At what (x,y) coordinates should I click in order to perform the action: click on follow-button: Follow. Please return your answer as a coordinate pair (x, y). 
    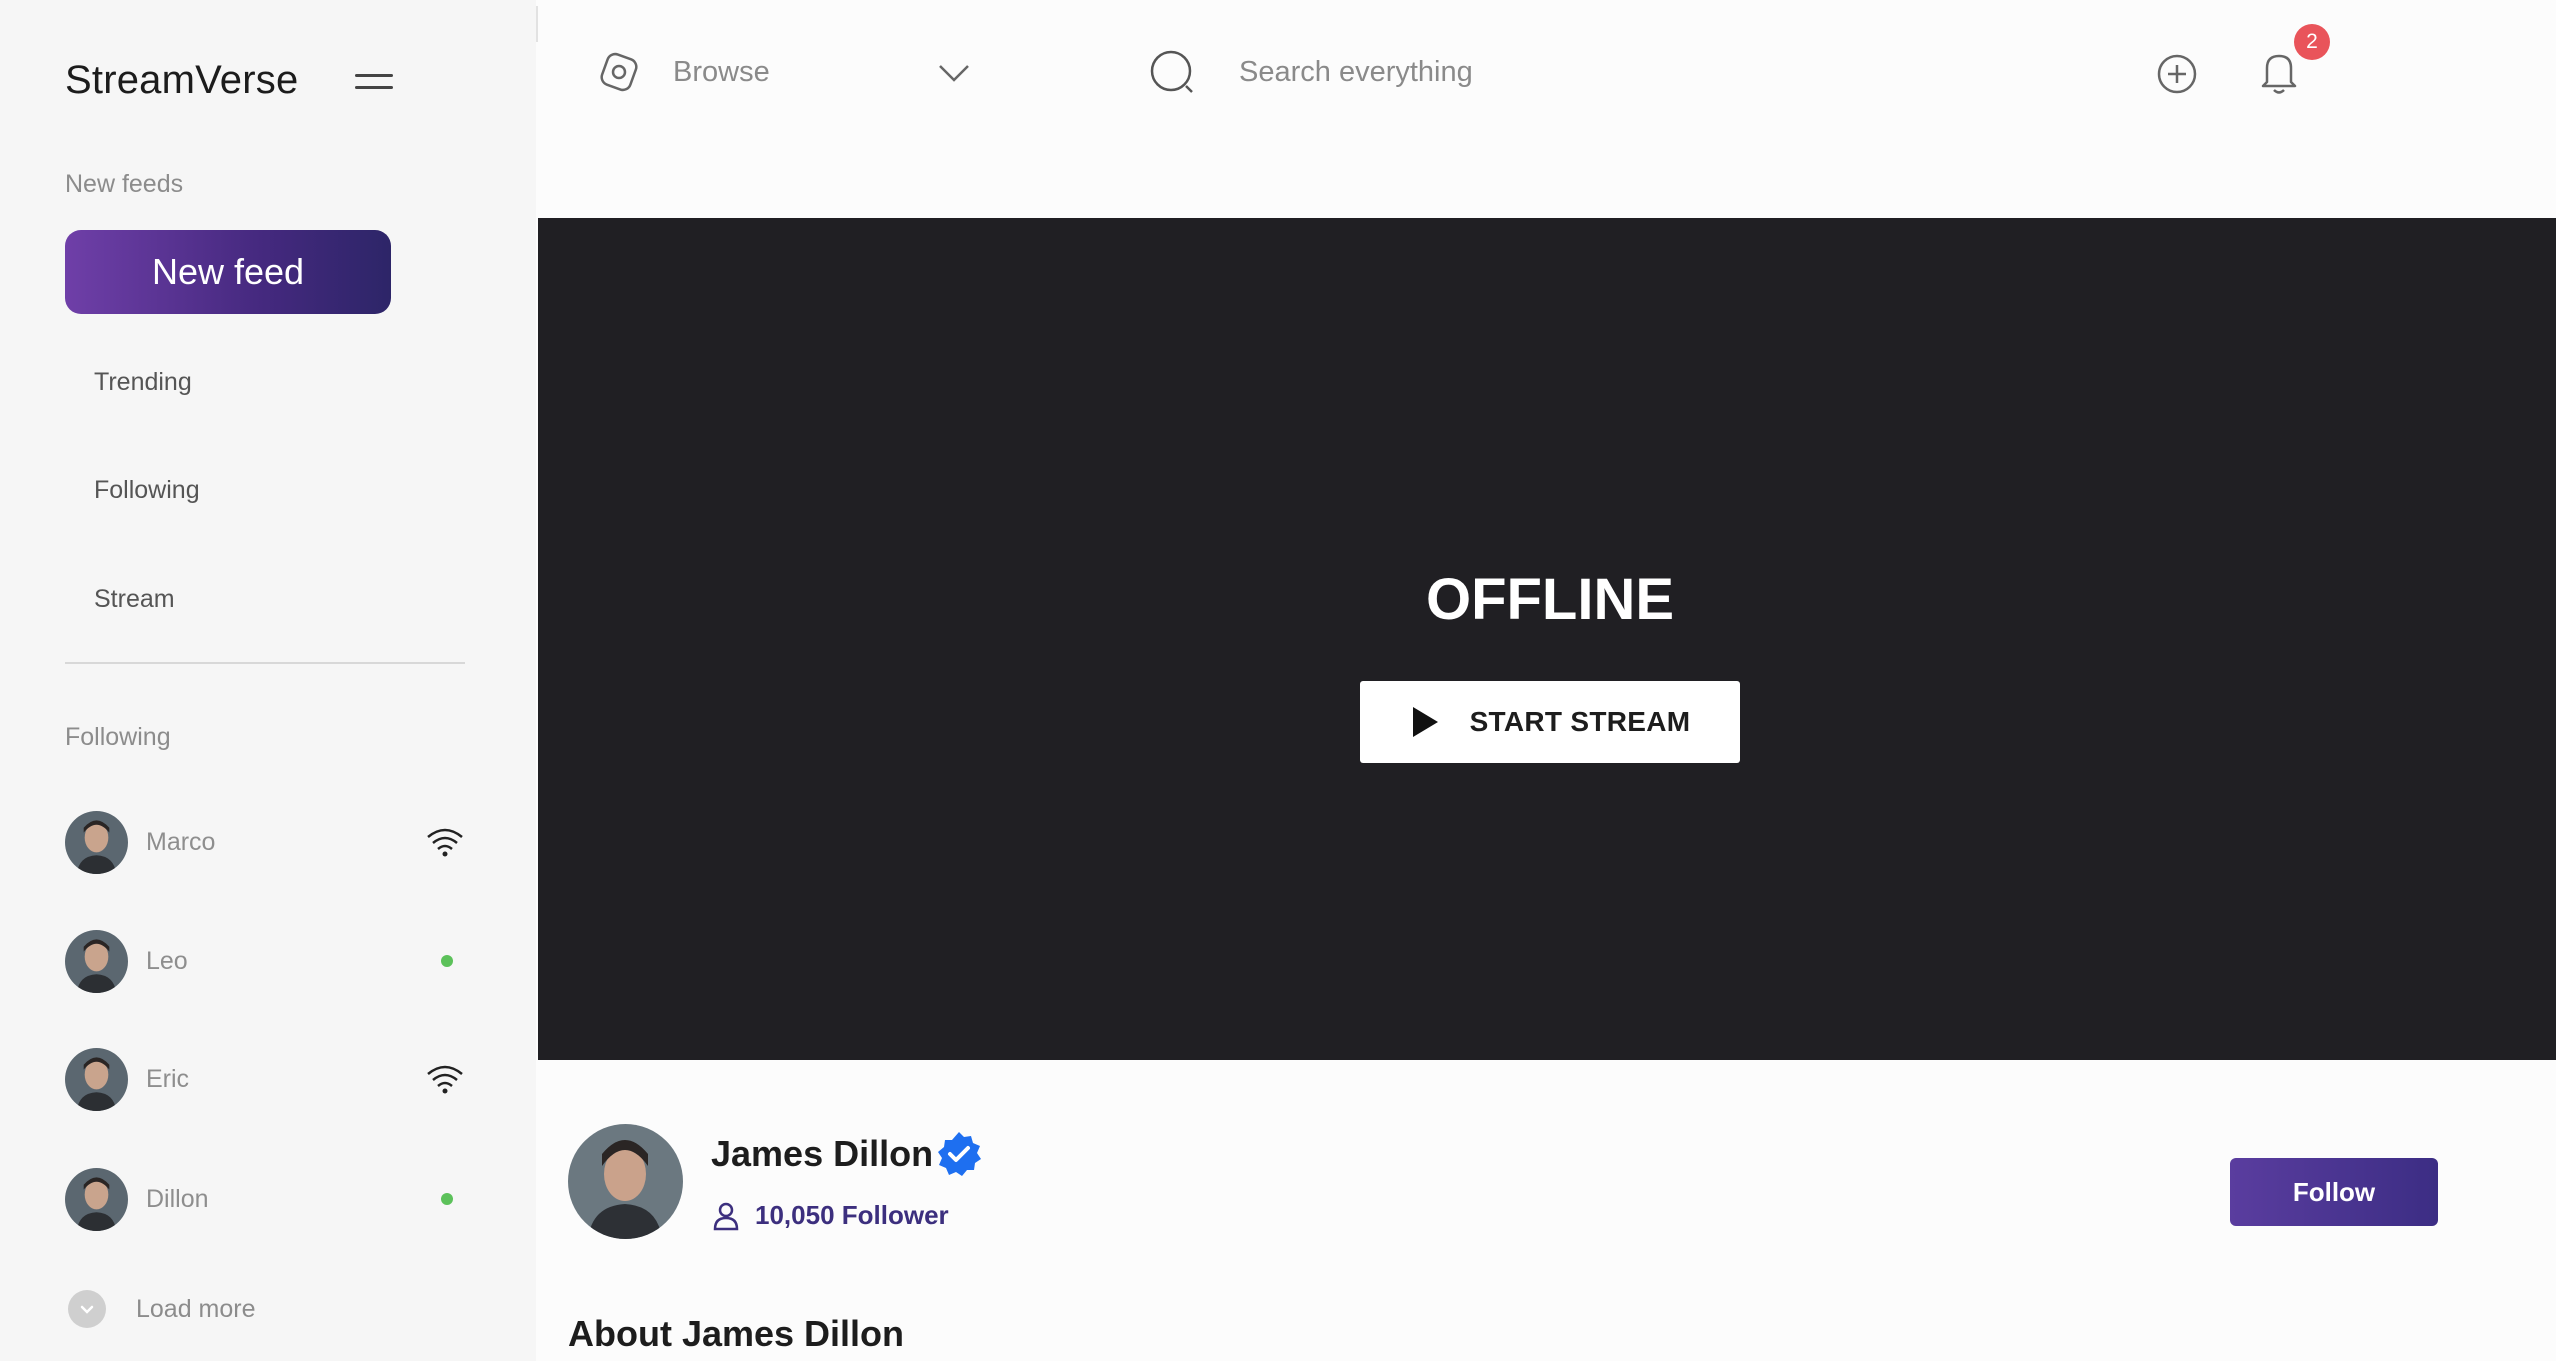
    Looking at the image, I should click on (2334, 1192).